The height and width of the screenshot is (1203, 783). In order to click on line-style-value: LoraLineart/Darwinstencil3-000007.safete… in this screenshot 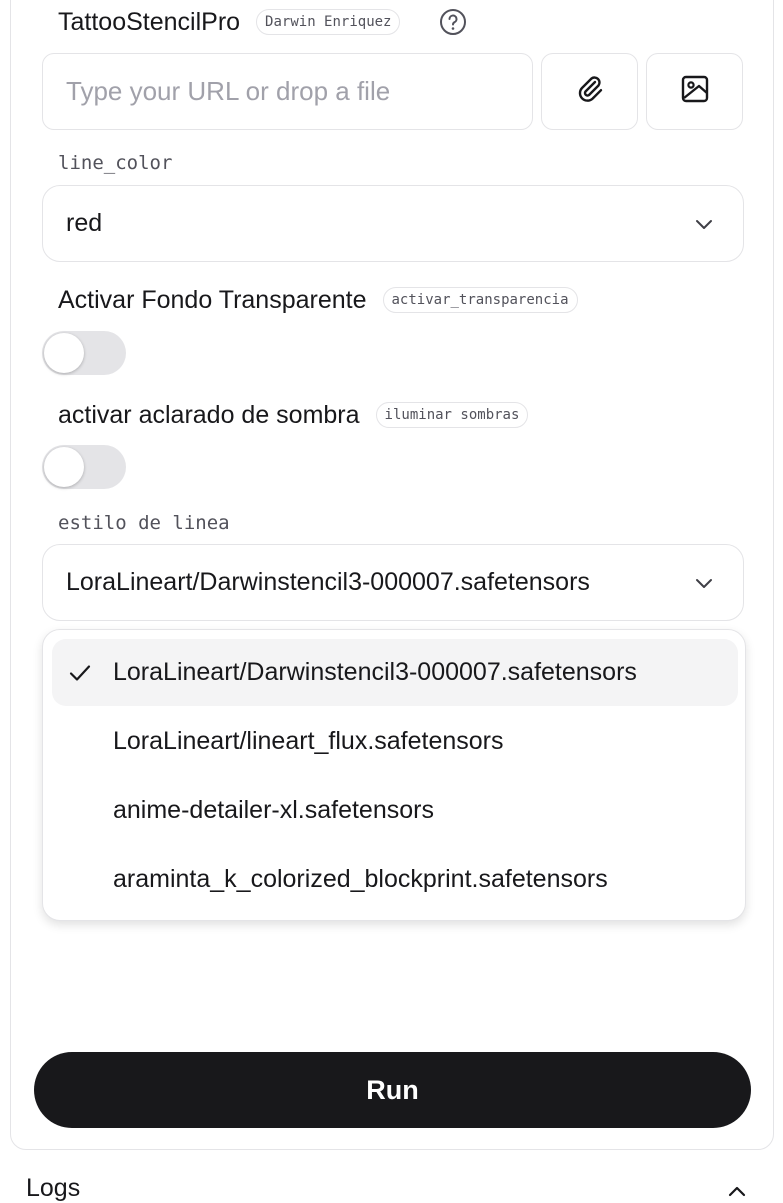, I will do `click(328, 582)`.